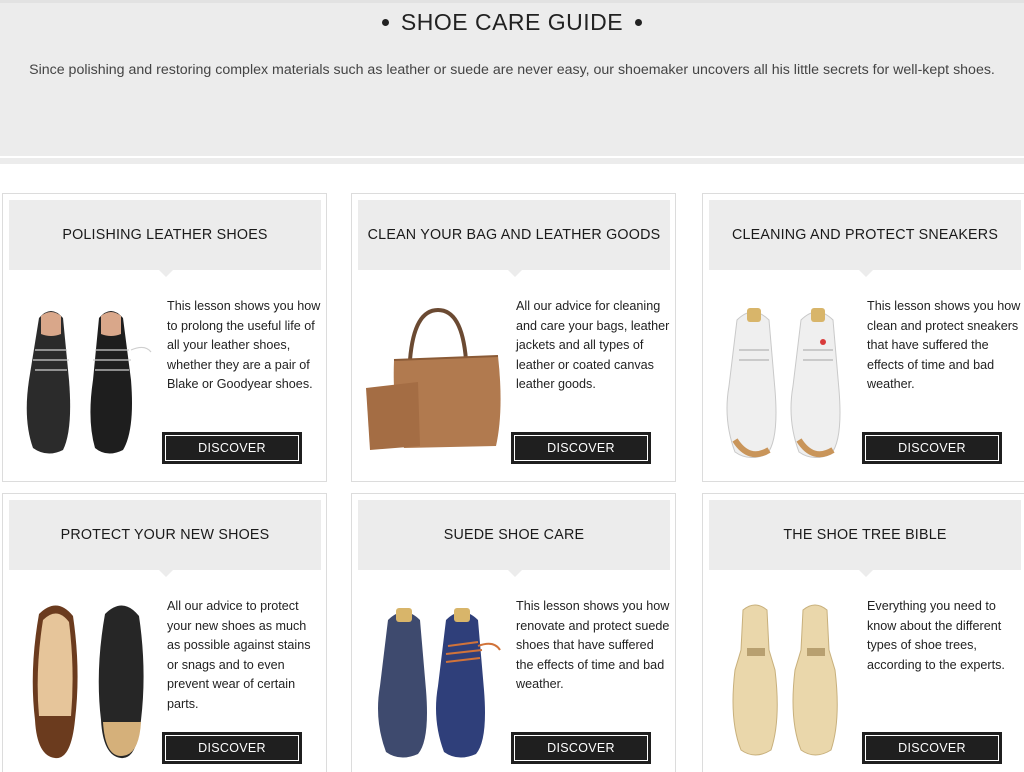 This screenshot has height=772, width=1024. Describe the element at coordinates (512, 161) in the screenshot. I see `header-divider` at that location.